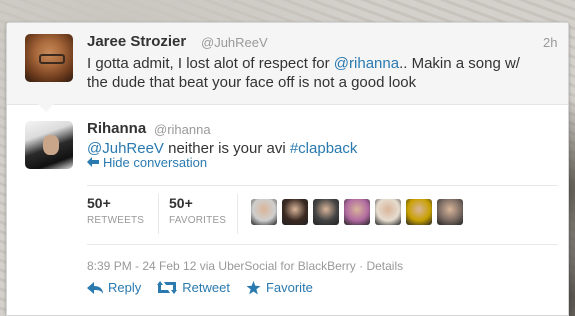 This screenshot has height=316, width=575. I want to click on favorites-count: 50+, so click(181, 203).